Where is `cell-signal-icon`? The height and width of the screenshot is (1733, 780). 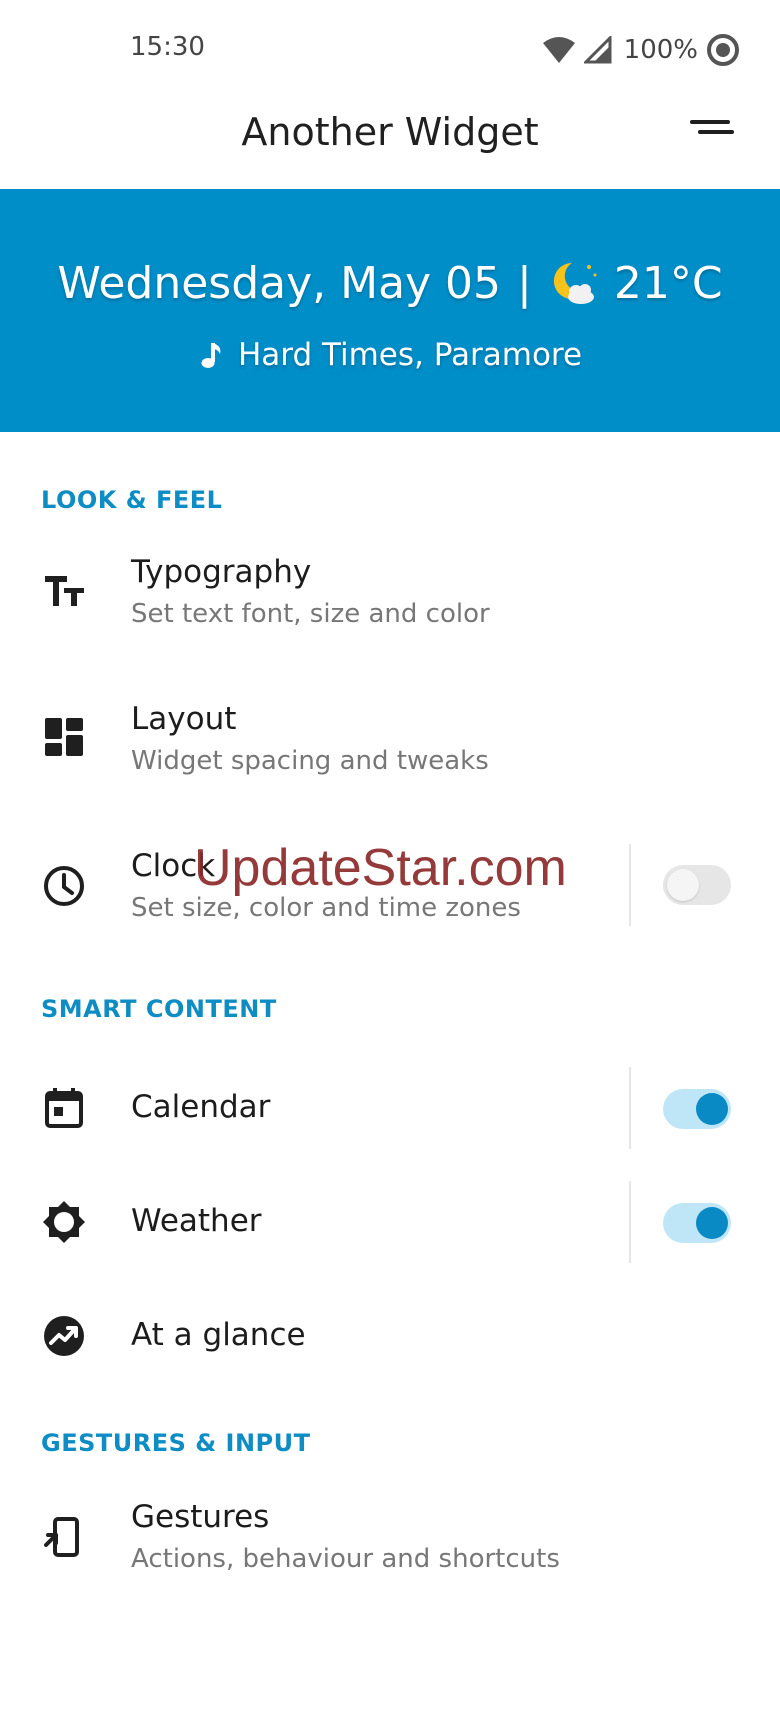
cell-signal-icon is located at coordinates (597, 50).